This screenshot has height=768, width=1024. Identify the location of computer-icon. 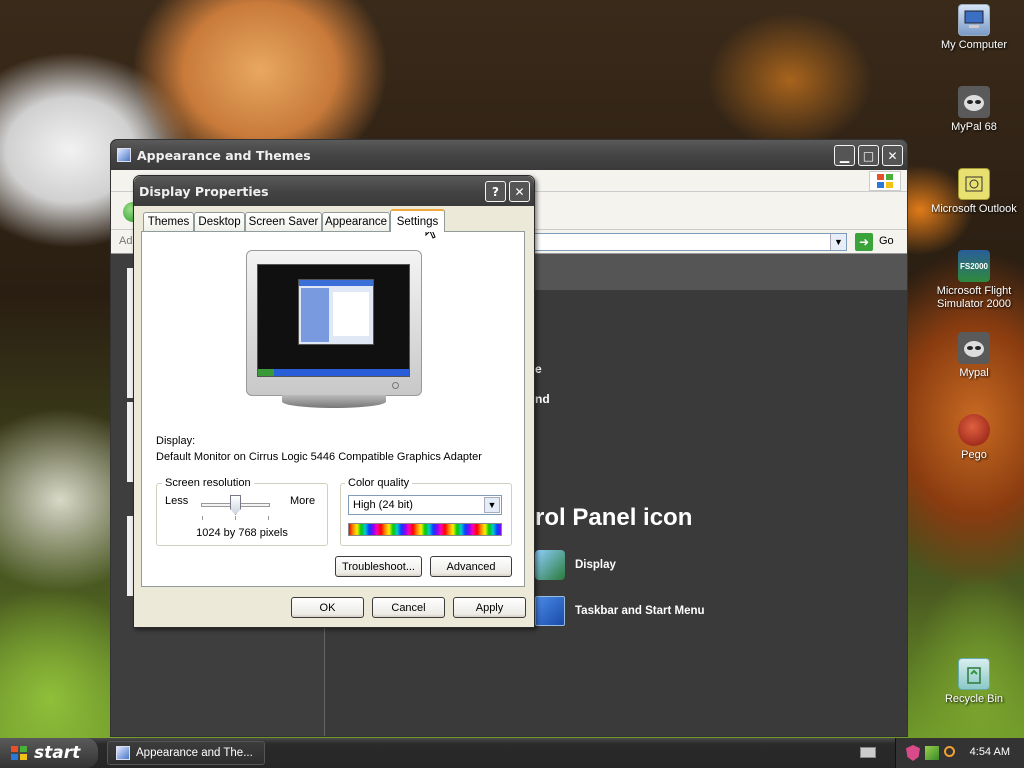
(974, 20).